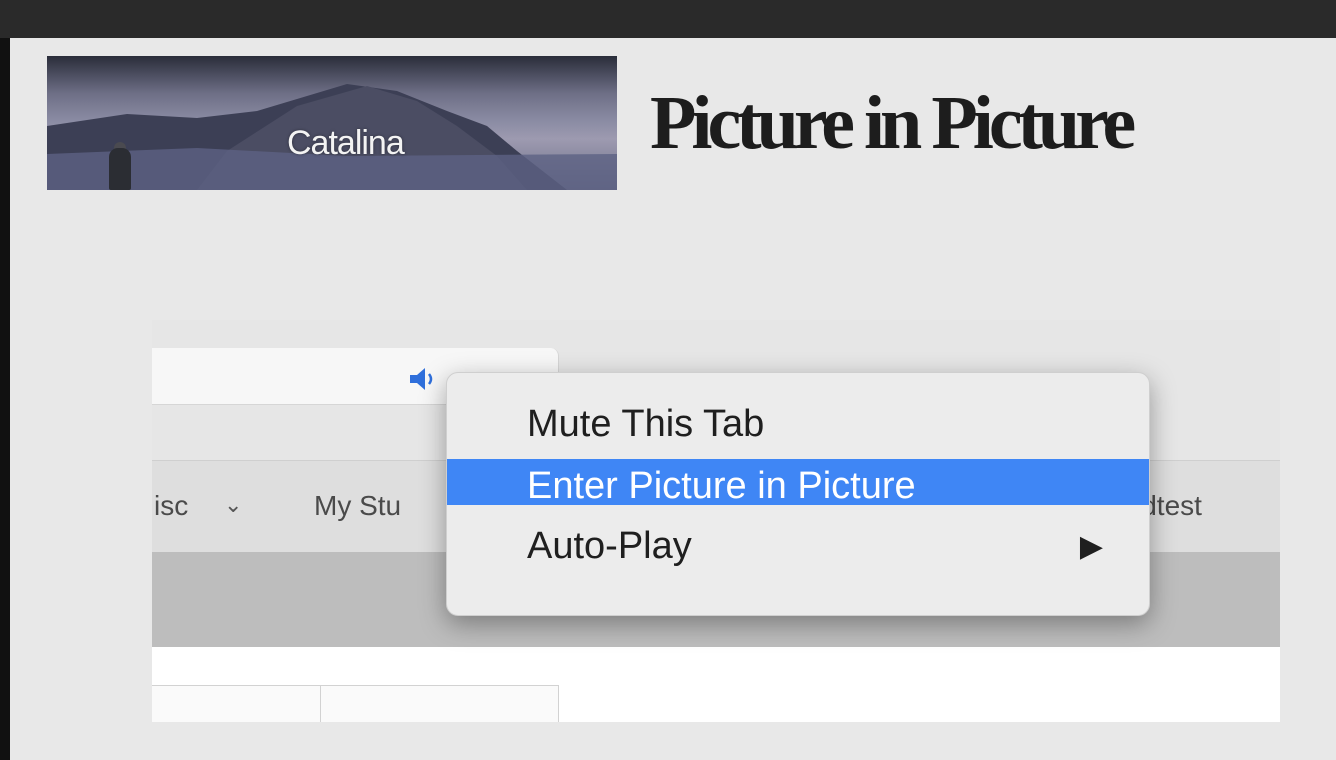  What do you see at coordinates (171, 506) in the screenshot?
I see `bookmark-misc: isc` at bounding box center [171, 506].